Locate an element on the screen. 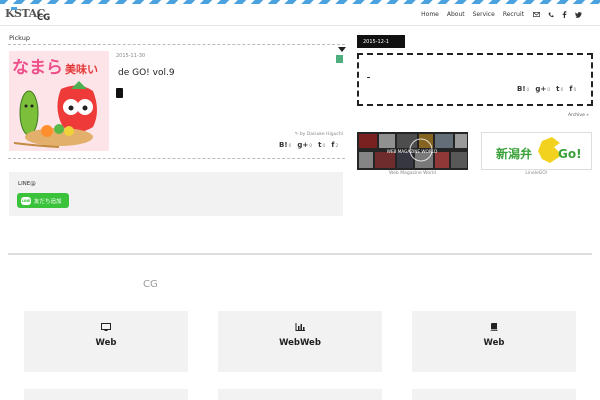 The image size is (600, 400). sidebar-gplus-share: g+ 0 is located at coordinates (542, 89).